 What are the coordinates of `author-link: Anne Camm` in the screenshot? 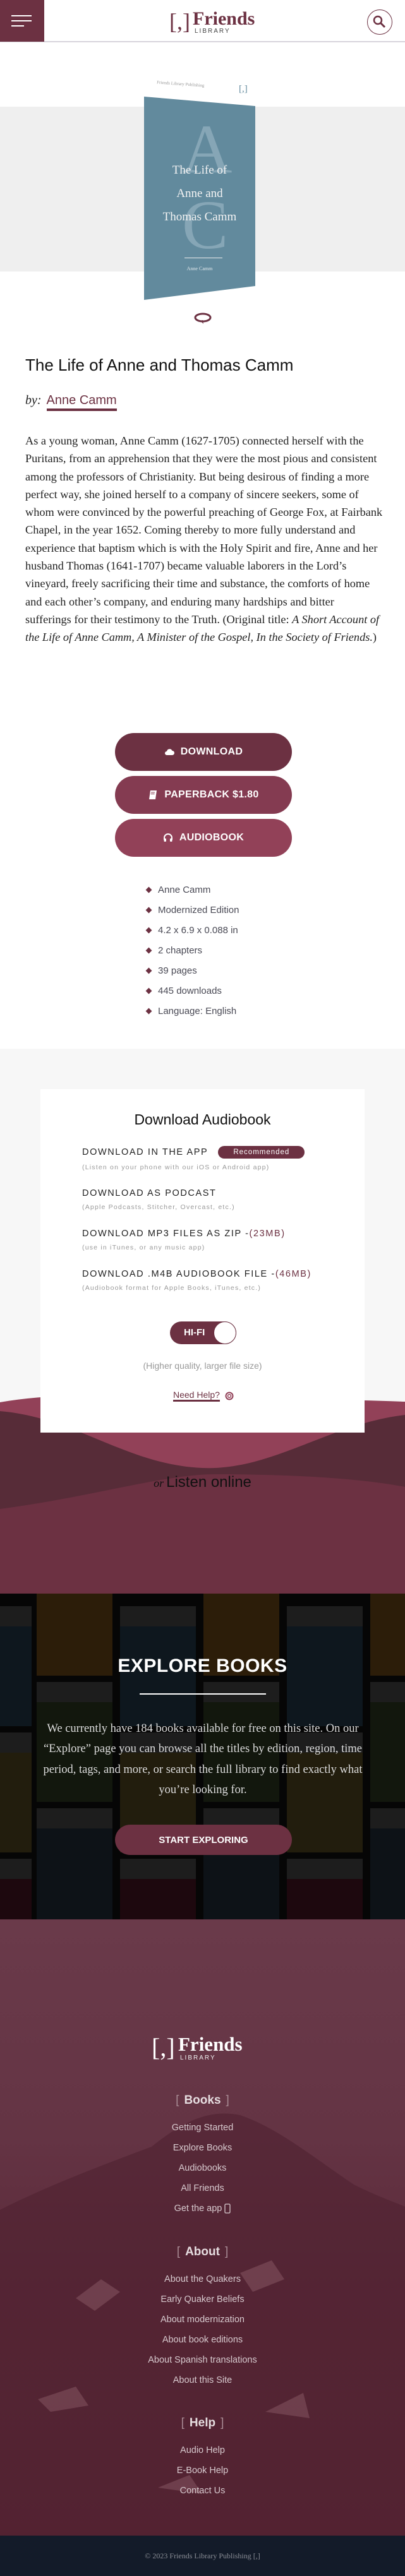 It's located at (82, 402).